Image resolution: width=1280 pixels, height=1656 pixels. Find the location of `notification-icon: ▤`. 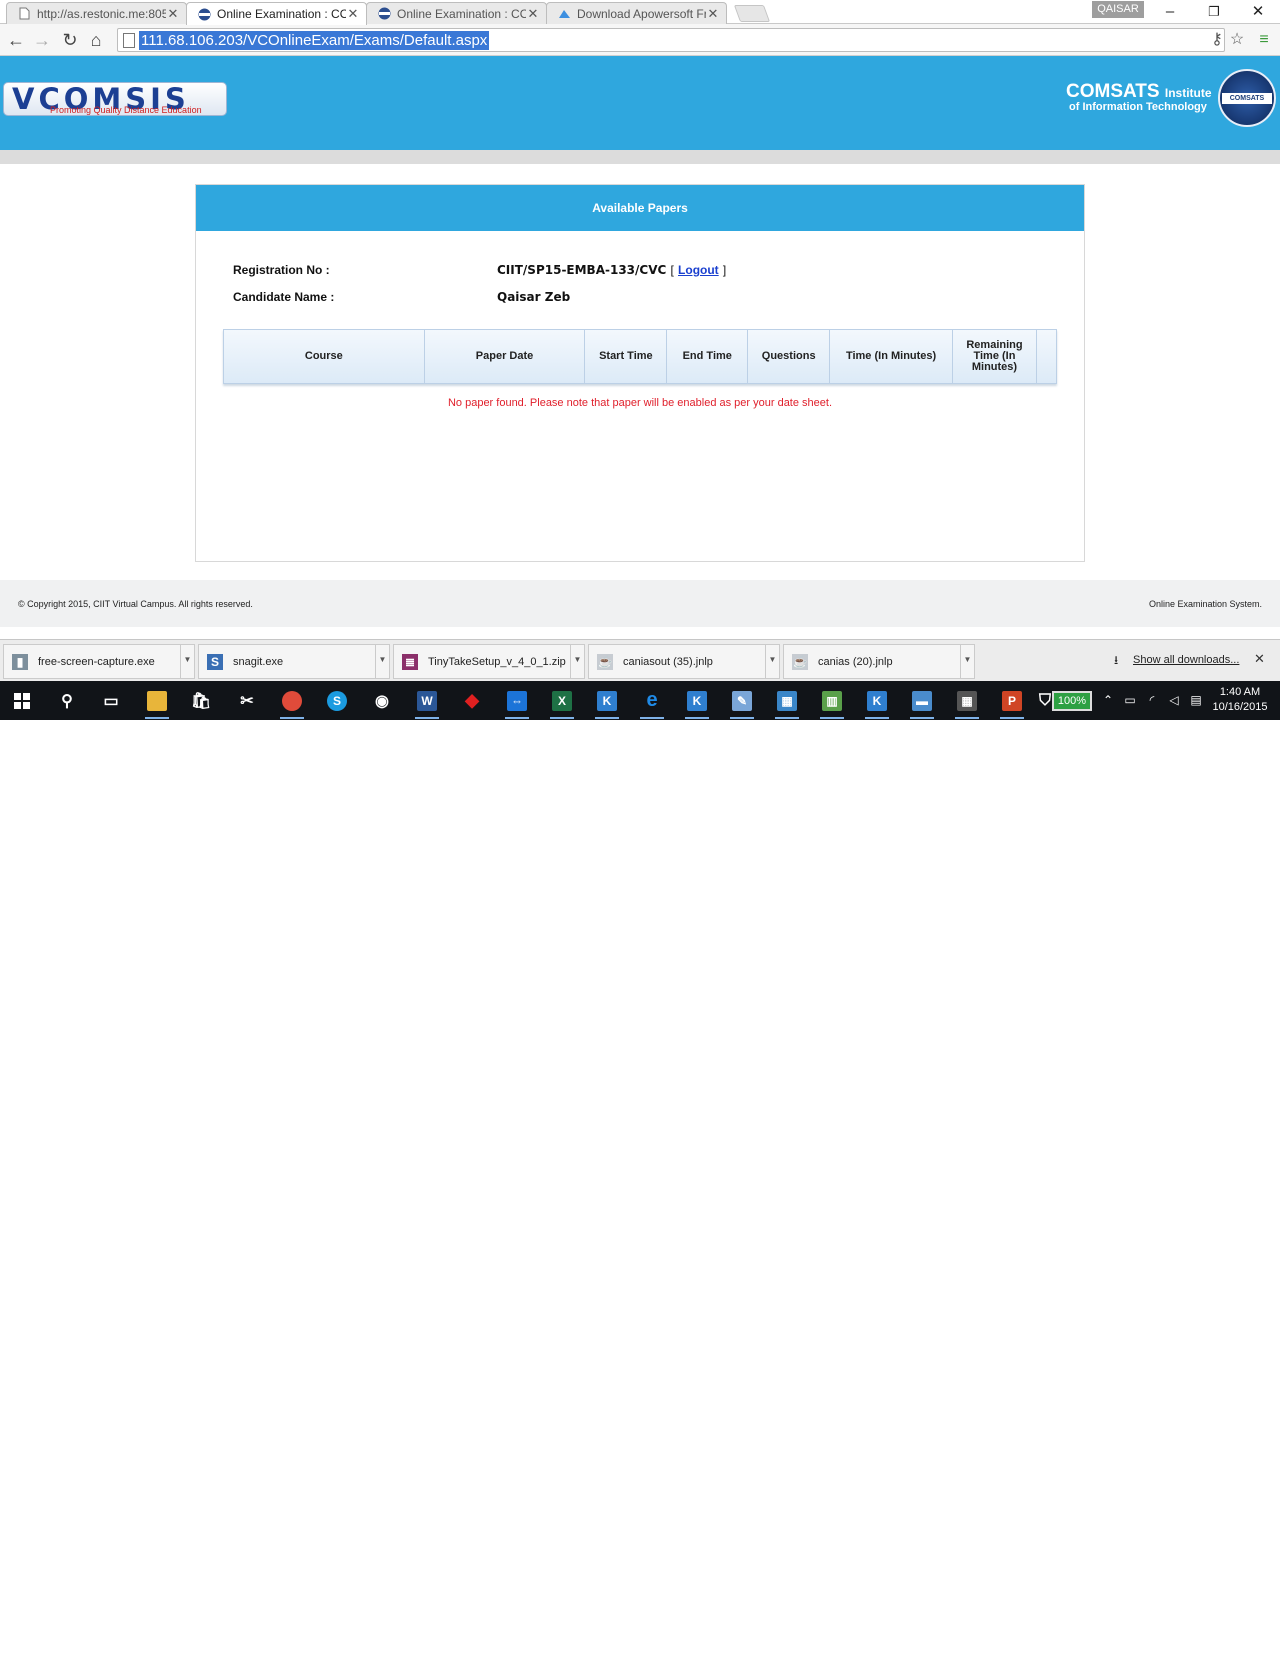

notification-icon: ▤ is located at coordinates (1196, 700).